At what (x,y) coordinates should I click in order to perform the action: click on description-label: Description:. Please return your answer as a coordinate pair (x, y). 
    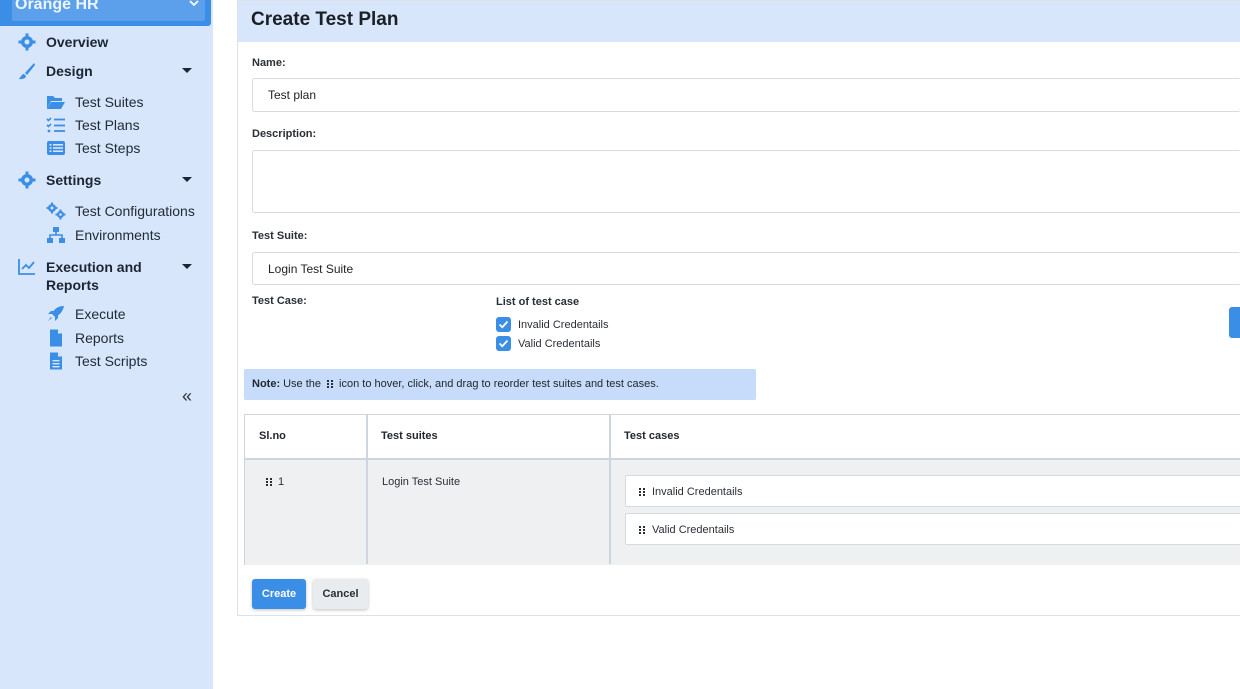
    Looking at the image, I should click on (284, 134).